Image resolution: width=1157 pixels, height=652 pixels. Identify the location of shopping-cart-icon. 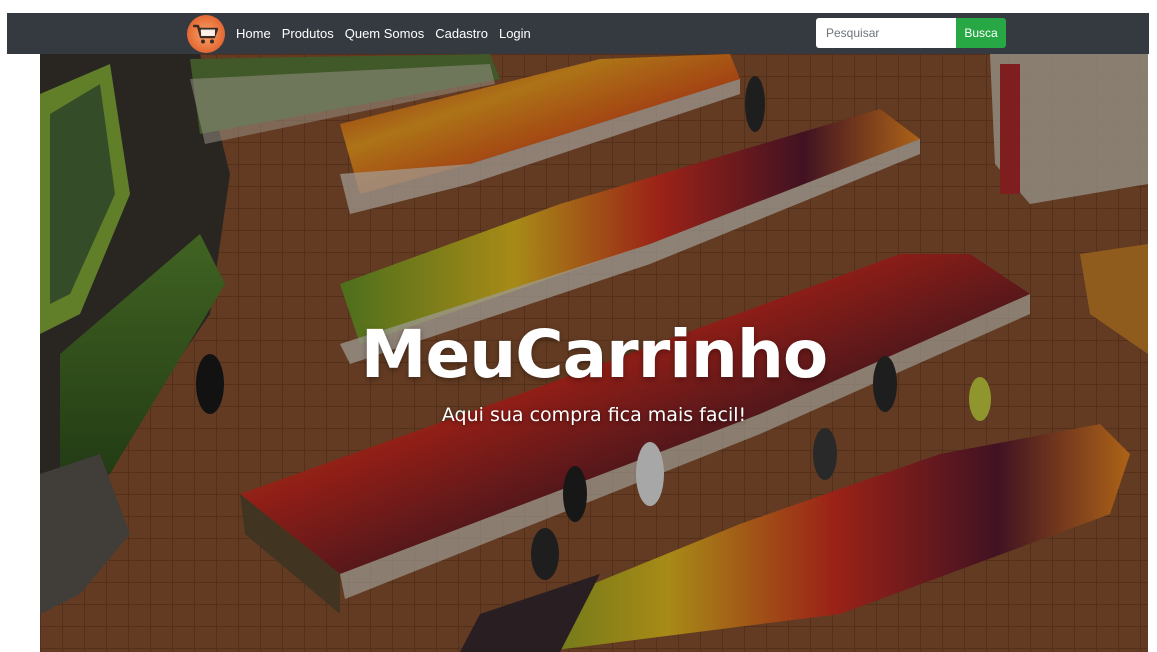
(206, 34).